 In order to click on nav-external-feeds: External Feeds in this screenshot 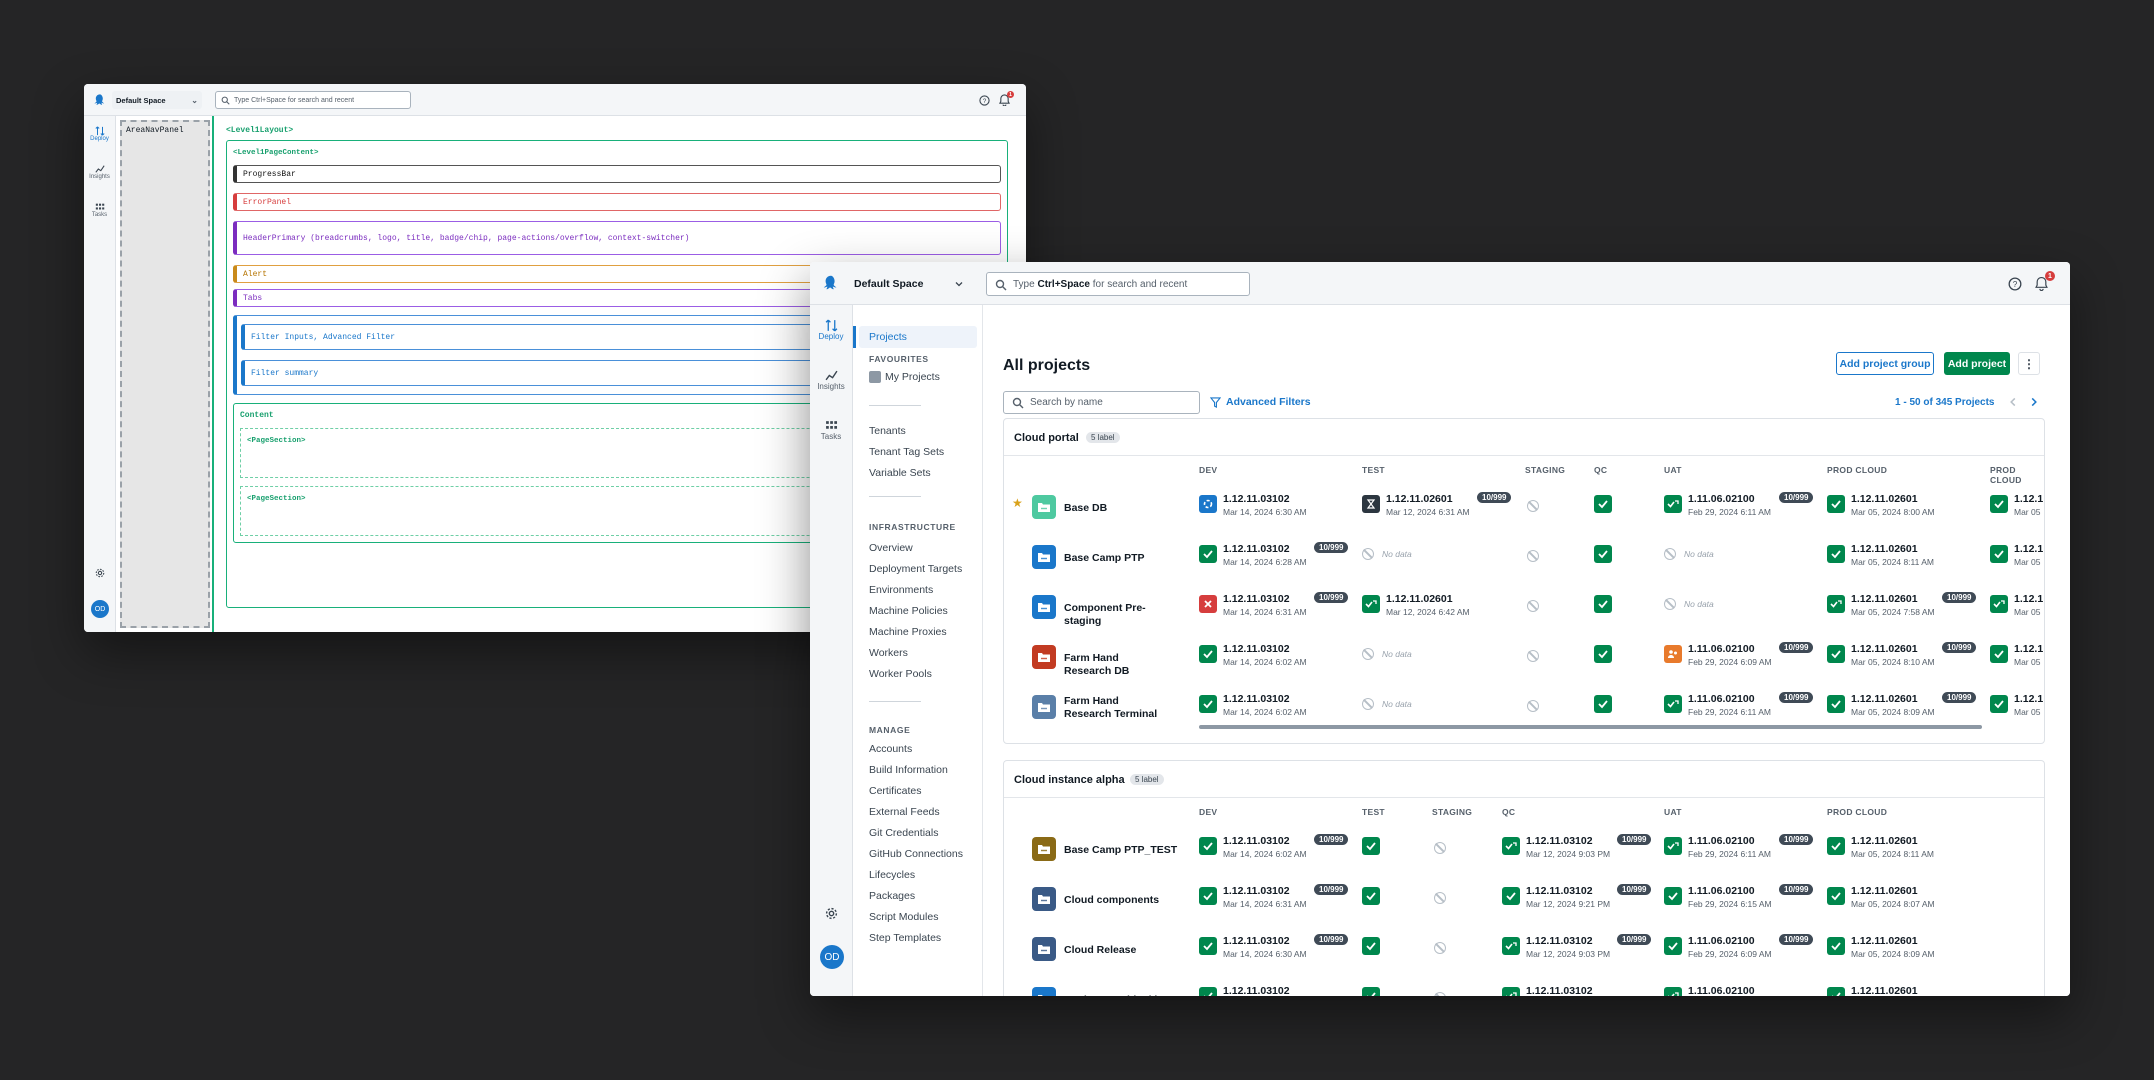, I will do `click(904, 812)`.